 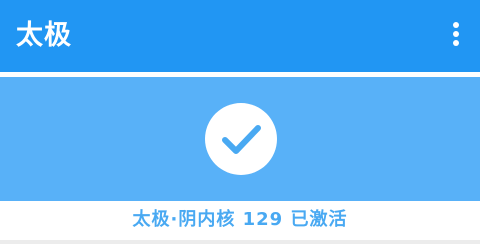 I want to click on overflow-menu-button, so click(x=456, y=36).